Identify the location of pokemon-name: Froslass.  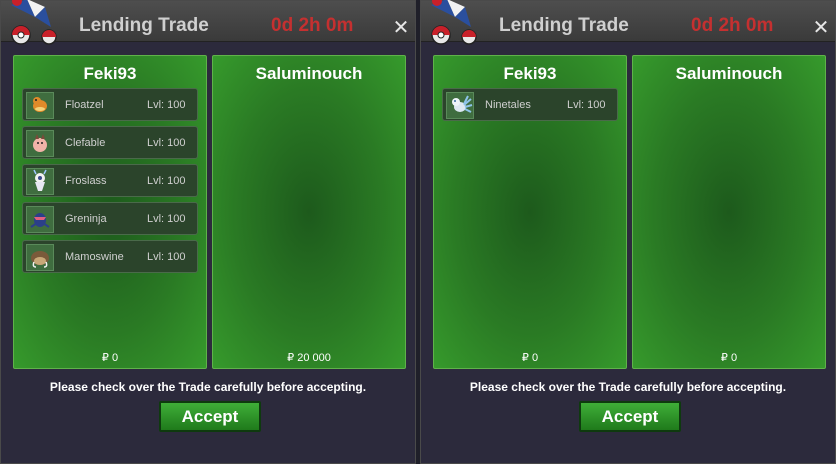
(86, 181).